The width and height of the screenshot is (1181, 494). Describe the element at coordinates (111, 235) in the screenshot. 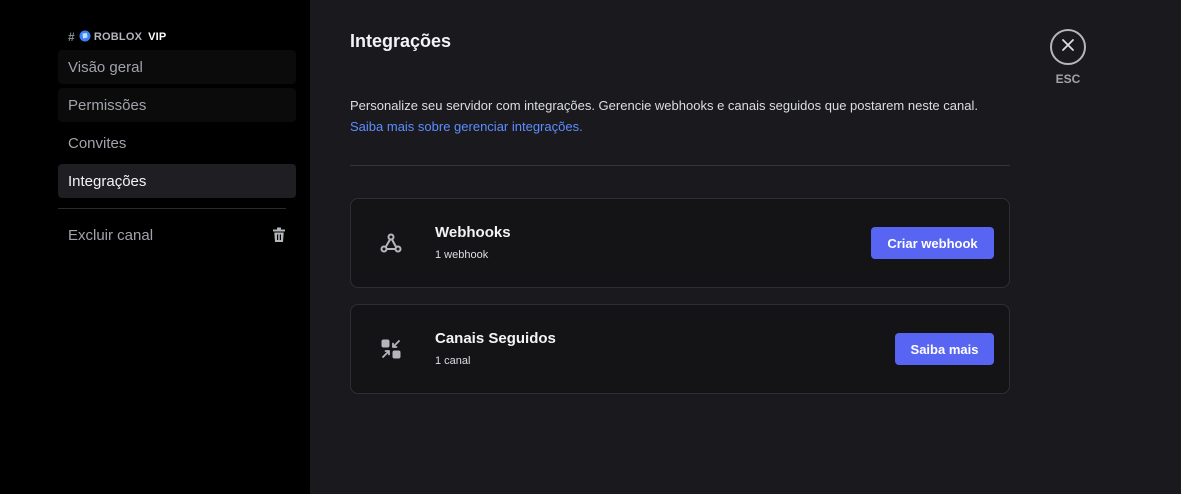

I see `delete-channel-label: Excluir canal` at that location.